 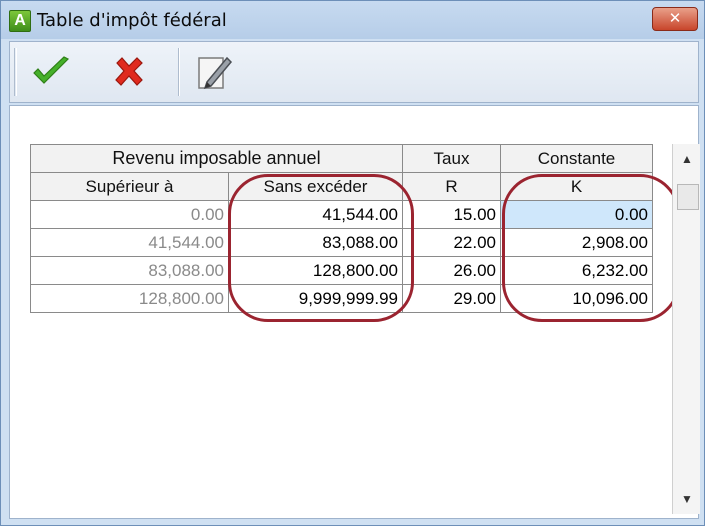 What do you see at coordinates (451, 298) in the screenshot?
I see `cell-taux: 29.00` at bounding box center [451, 298].